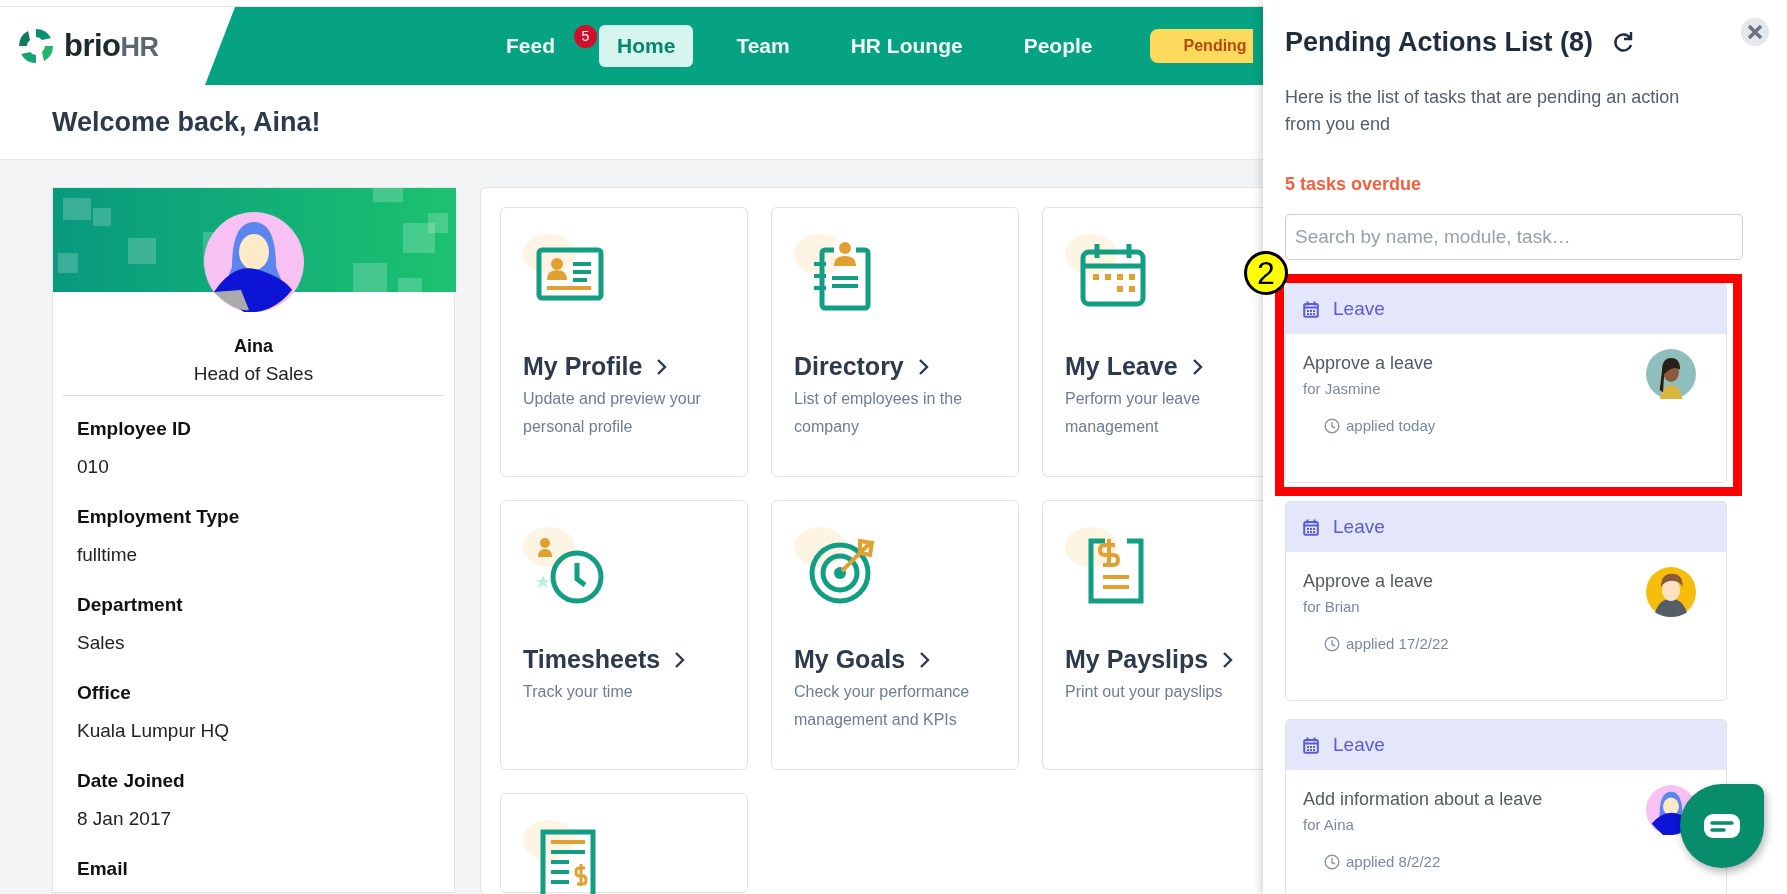 This screenshot has height=894, width=1787. What do you see at coordinates (36, 46) in the screenshot?
I see `logo-icon` at bounding box center [36, 46].